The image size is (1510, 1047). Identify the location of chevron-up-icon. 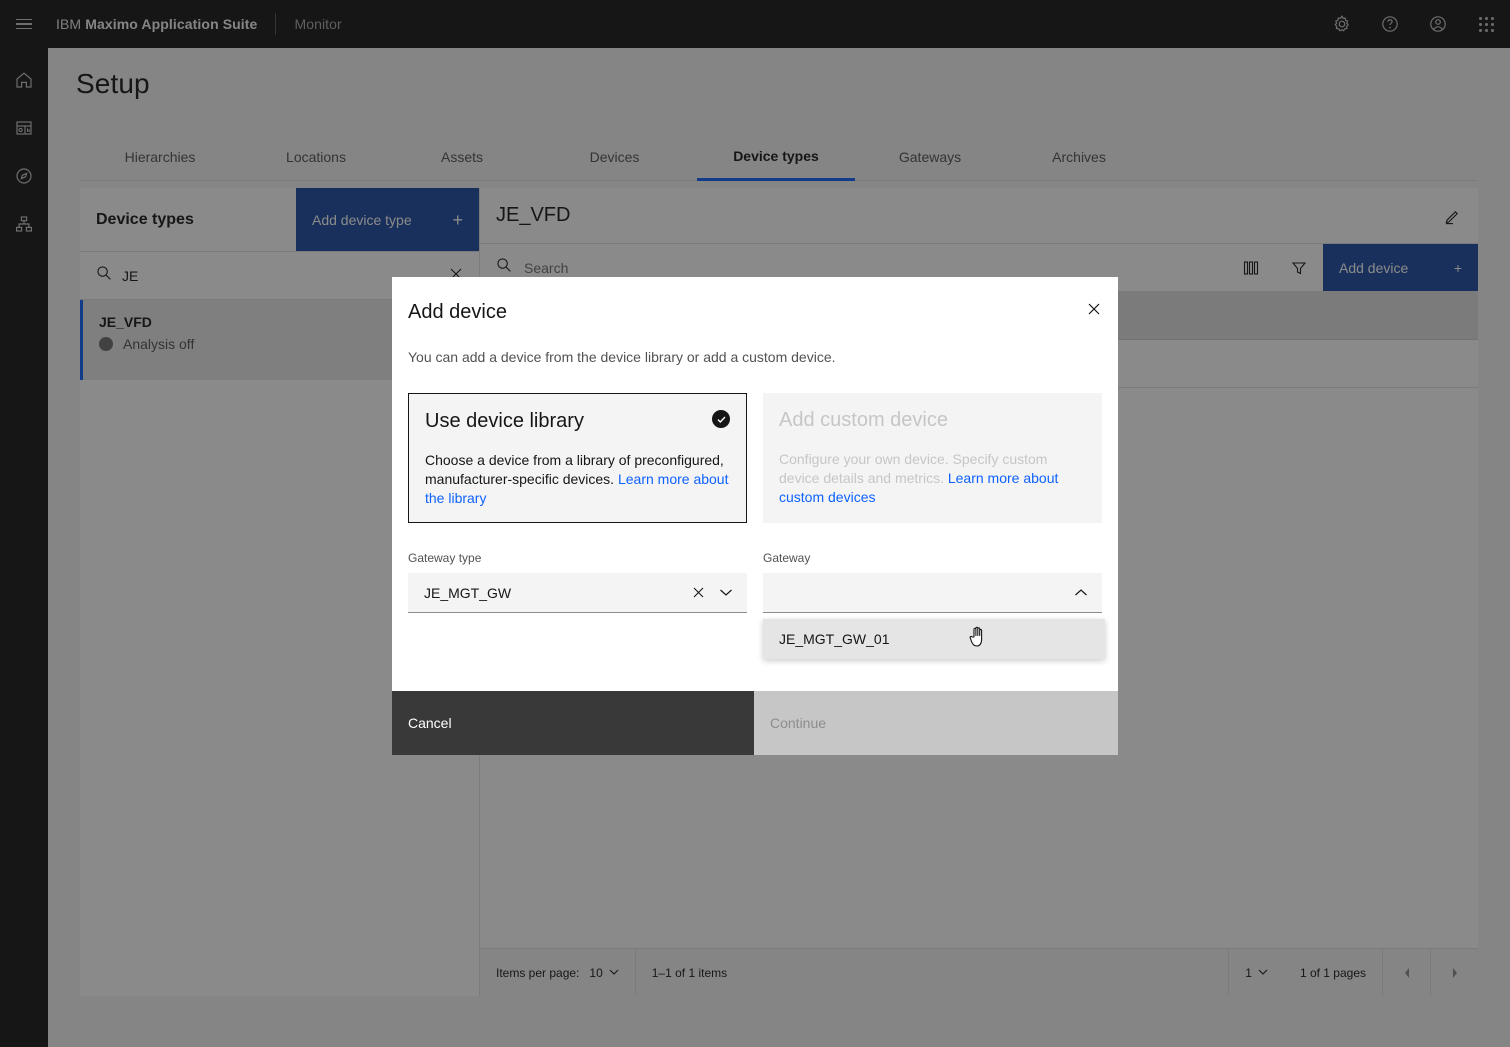
(1081, 592).